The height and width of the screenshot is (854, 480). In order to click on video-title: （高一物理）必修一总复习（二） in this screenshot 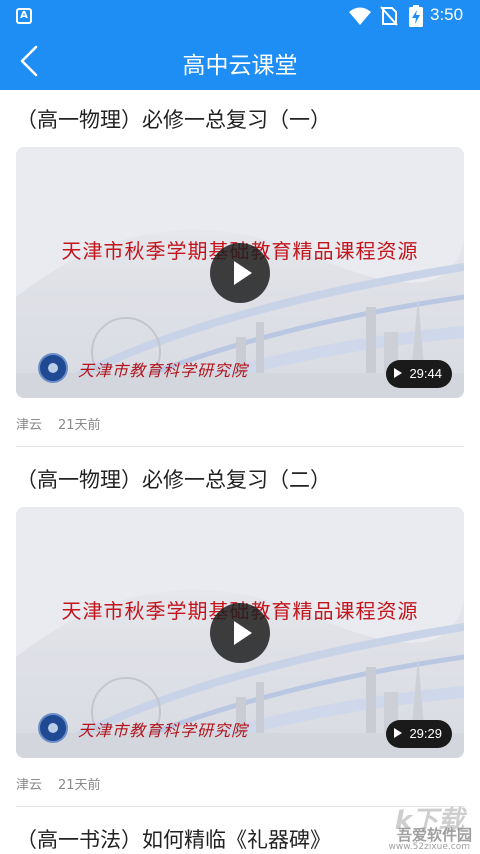, I will do `click(173, 479)`.